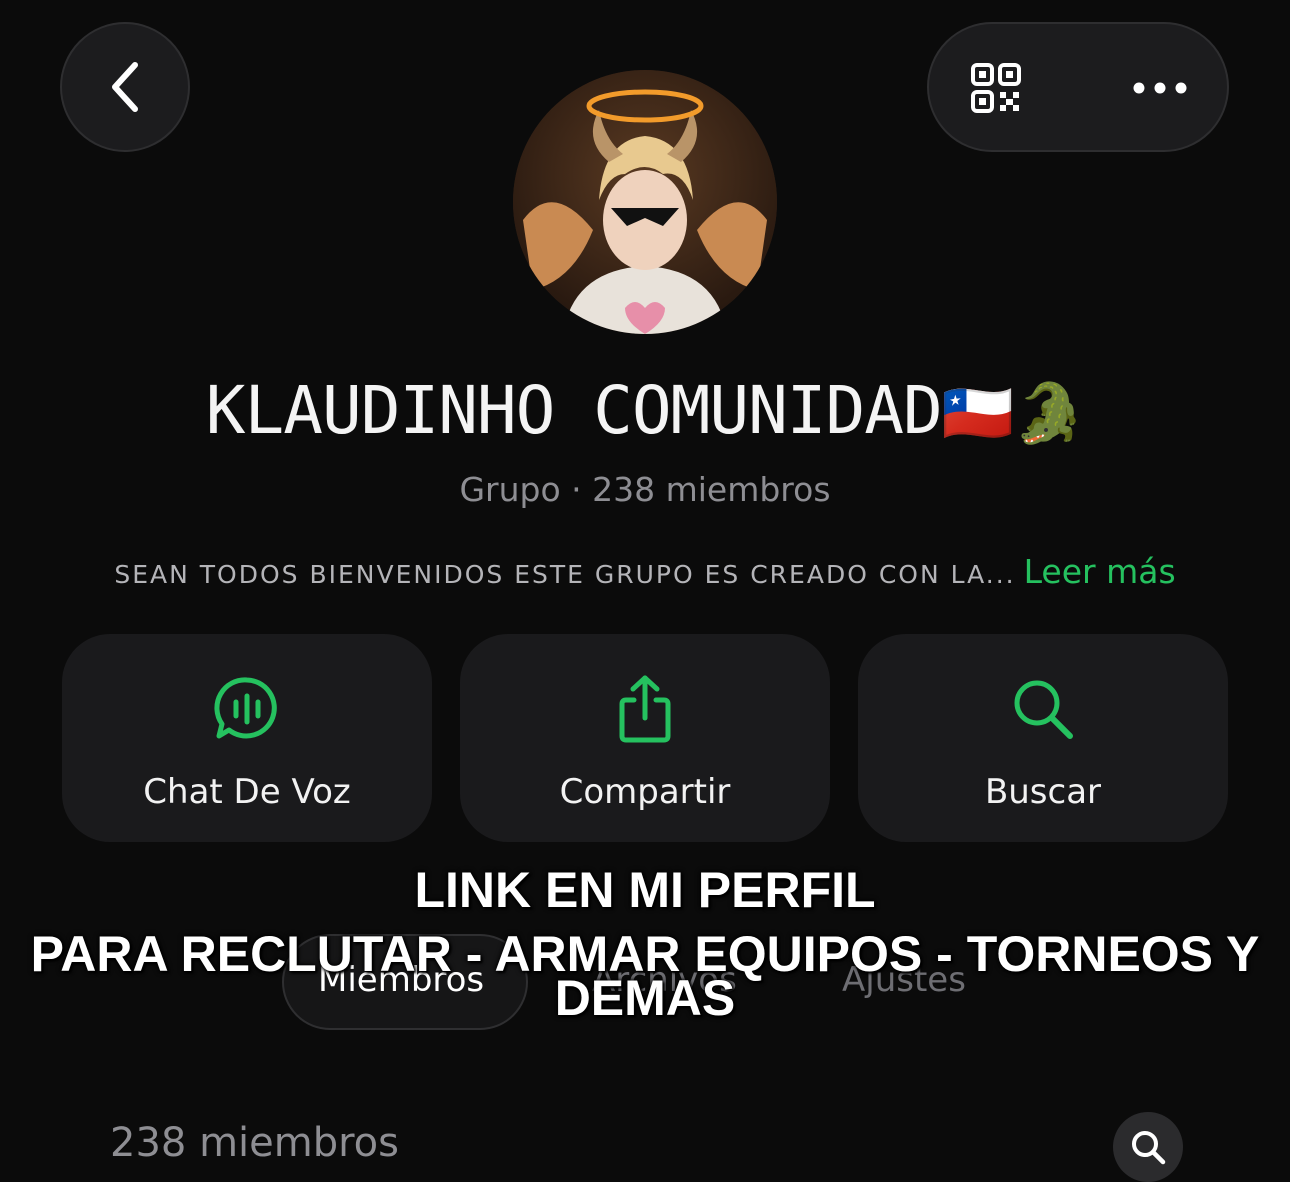 The height and width of the screenshot is (1182, 1290). Describe the element at coordinates (645, 709) in the screenshot. I see `share-icon` at that location.